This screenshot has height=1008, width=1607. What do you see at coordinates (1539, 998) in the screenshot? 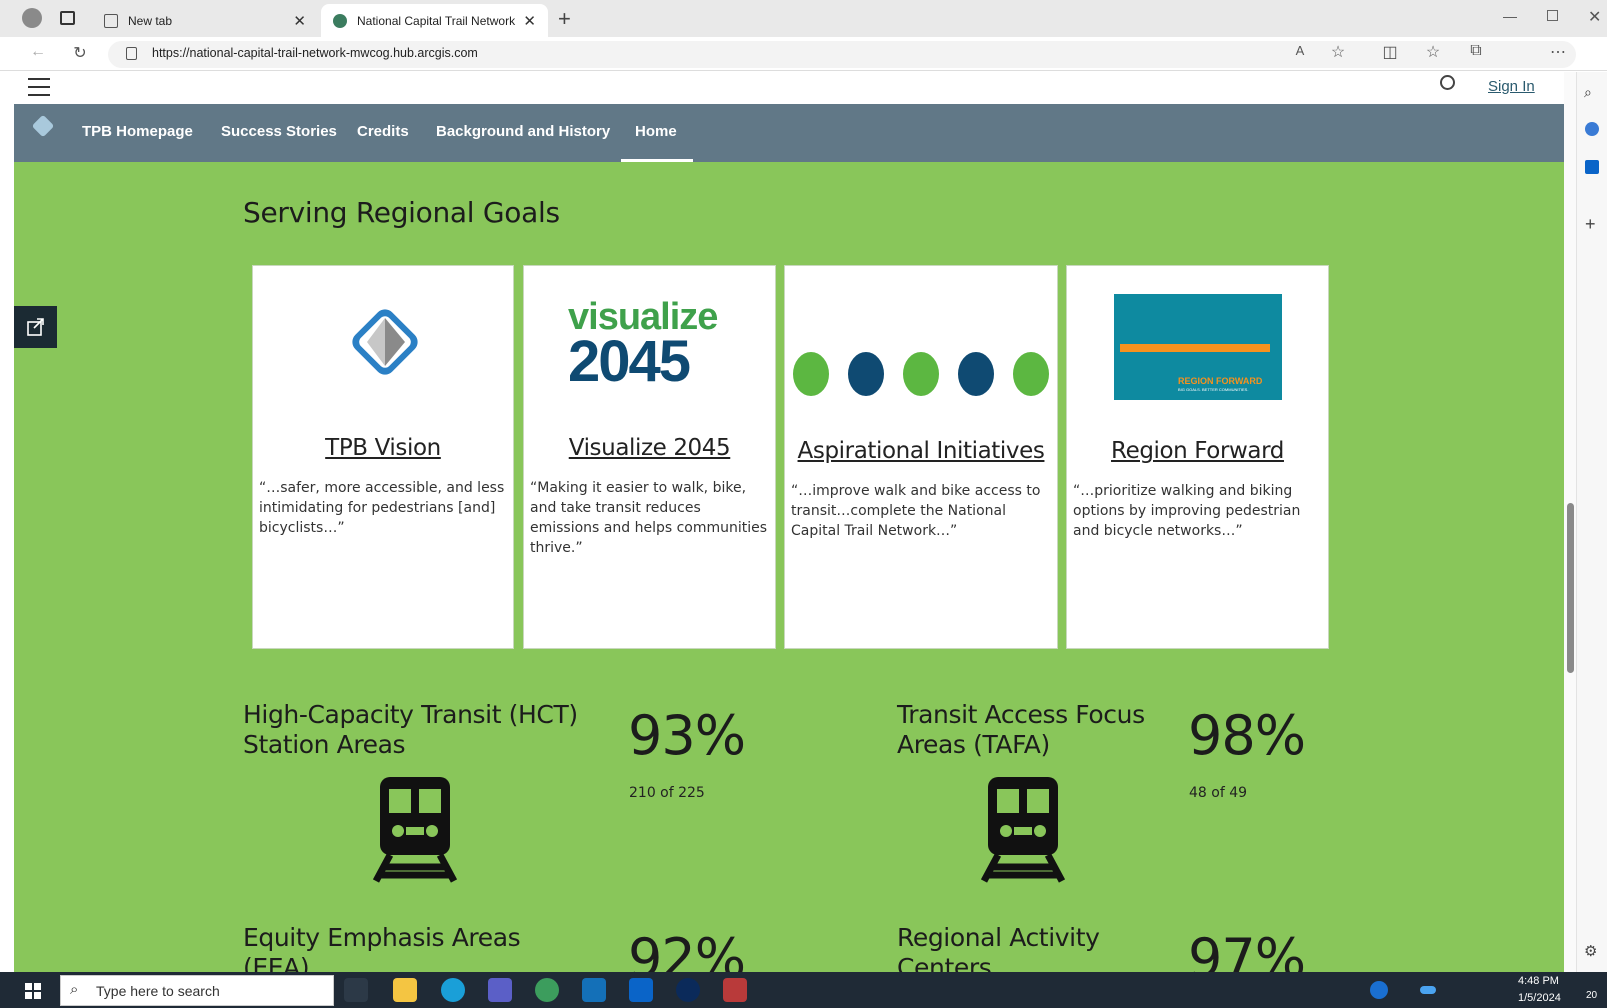
I see `clock-date: 1/5/2024` at bounding box center [1539, 998].